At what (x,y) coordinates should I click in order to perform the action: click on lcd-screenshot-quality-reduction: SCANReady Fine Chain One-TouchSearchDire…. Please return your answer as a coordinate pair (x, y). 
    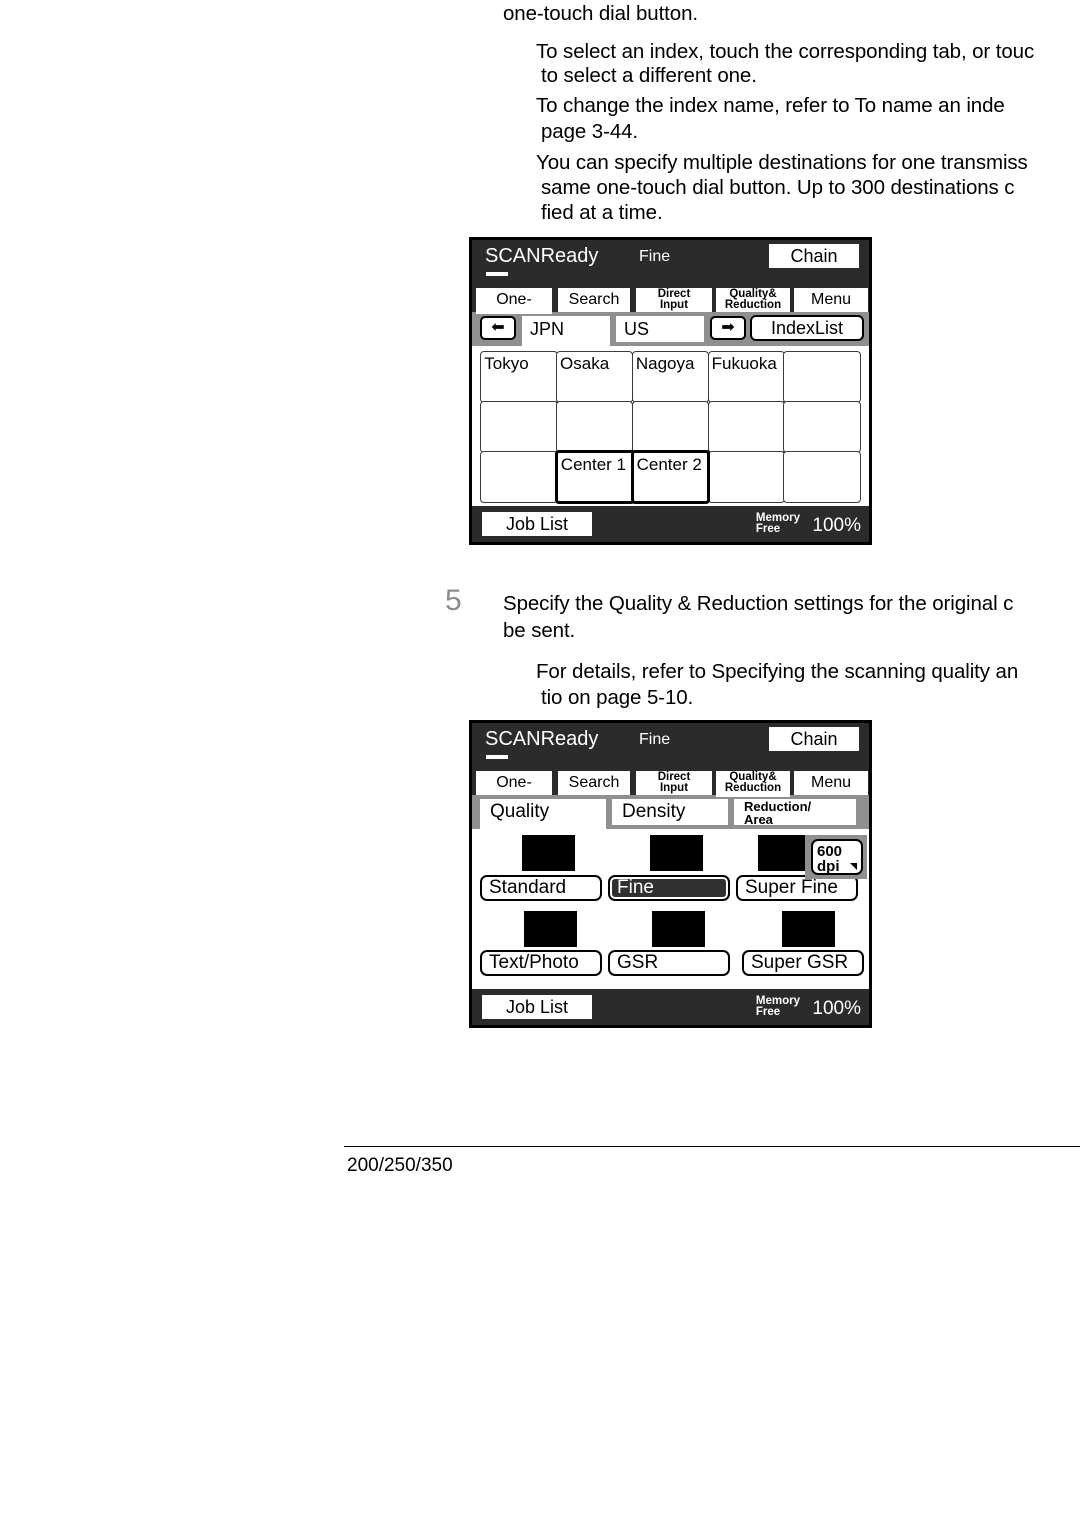
    Looking at the image, I should click on (670, 874).